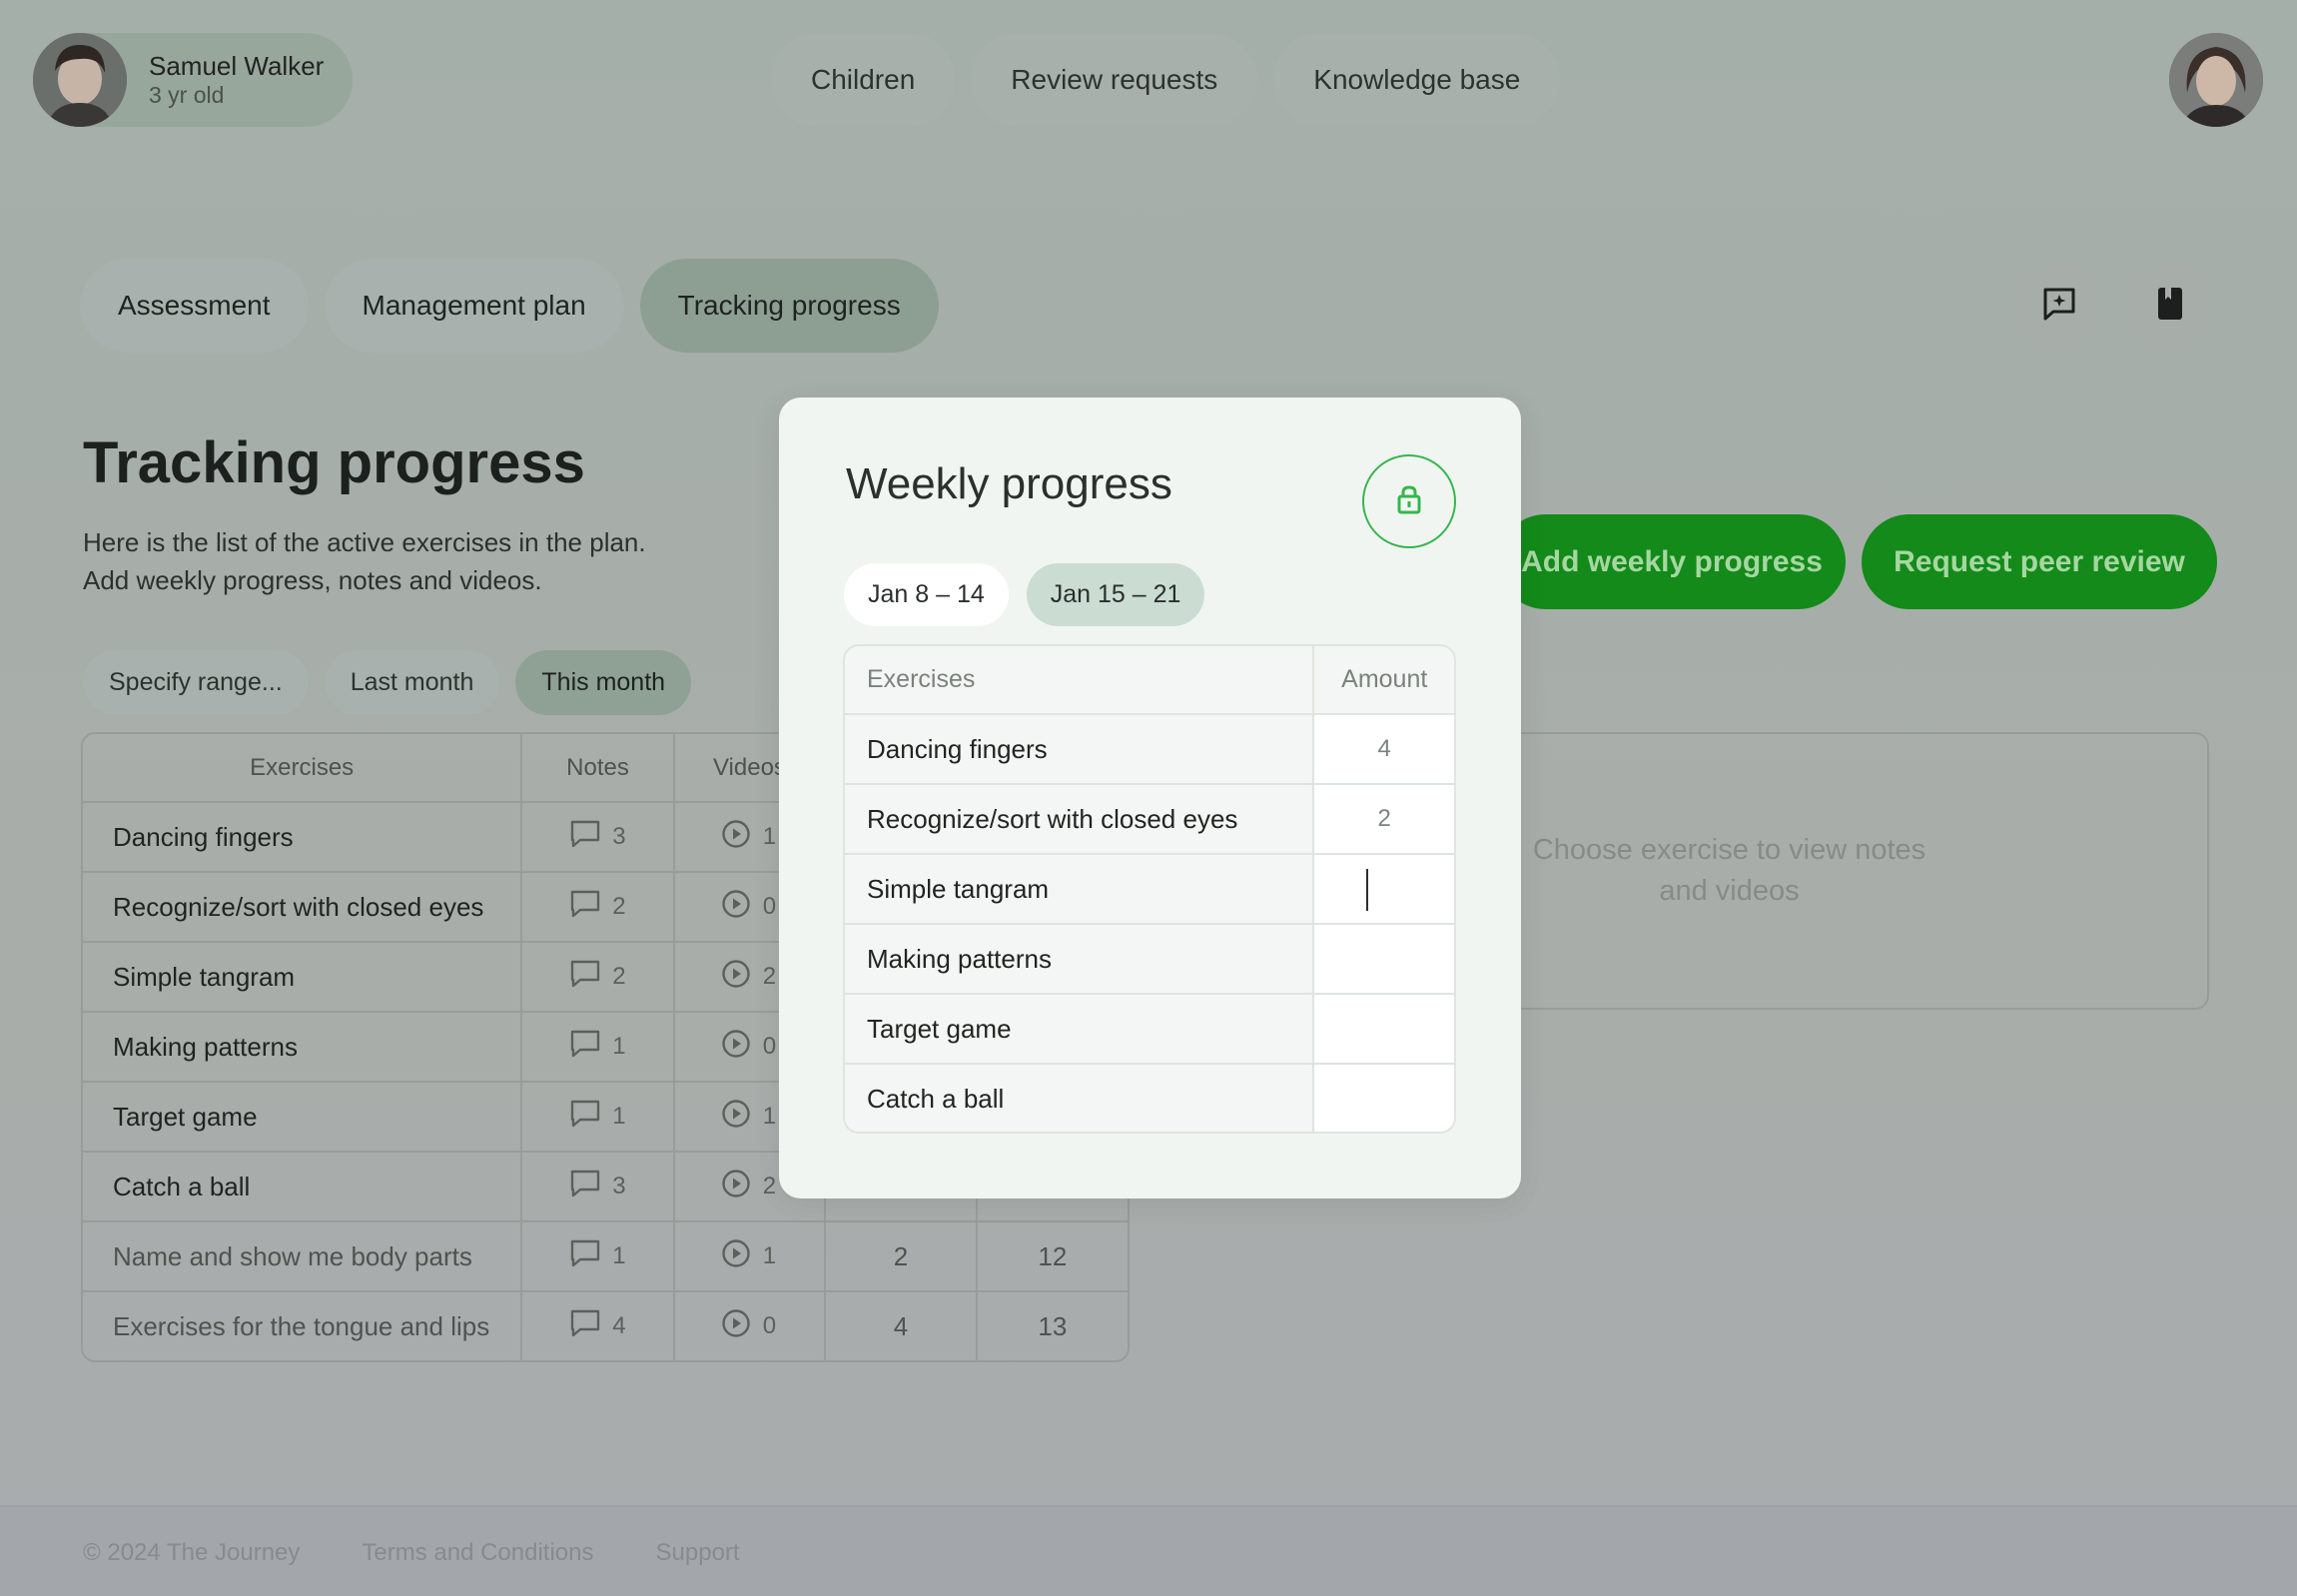 This screenshot has height=1596, width=2297. Describe the element at coordinates (926, 594) in the screenshot. I see `week-tab-jan-8-14: Jan 8 – 14` at that location.